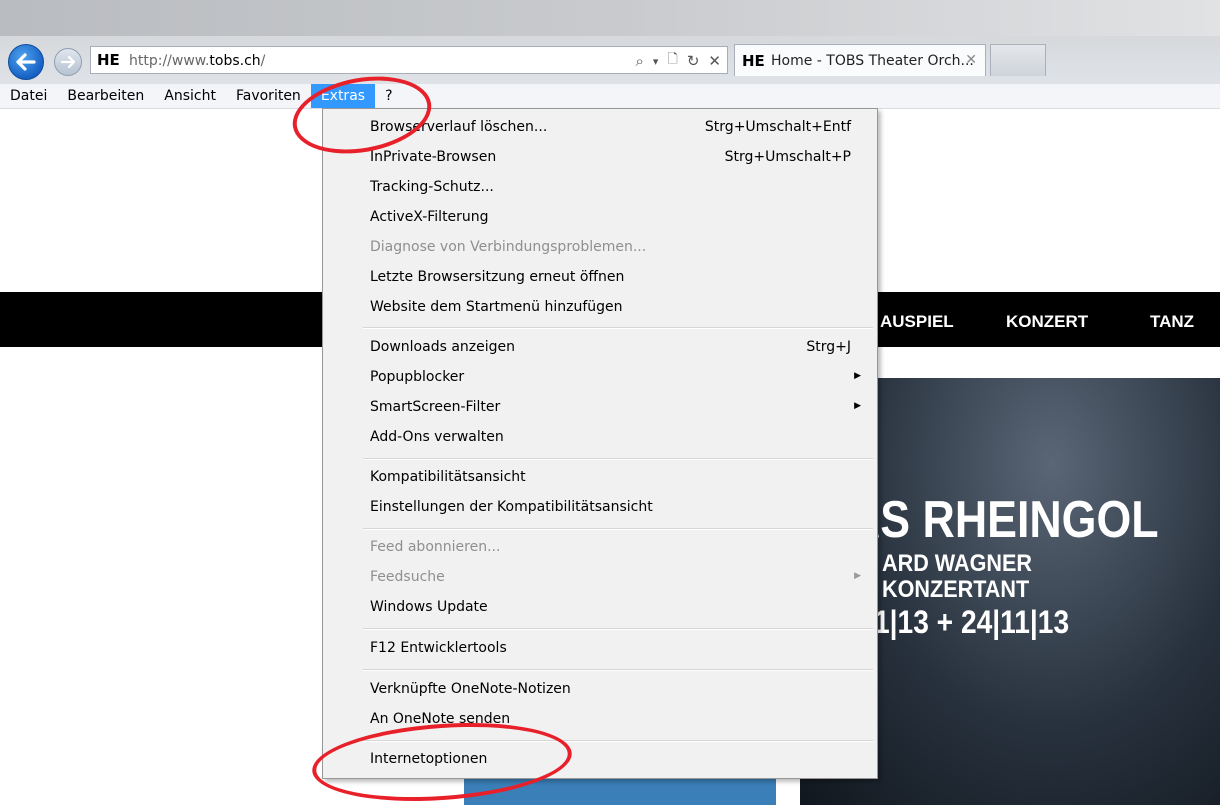 Image resolution: width=1220 pixels, height=809 pixels. I want to click on arrow-right-icon, so click(68, 62).